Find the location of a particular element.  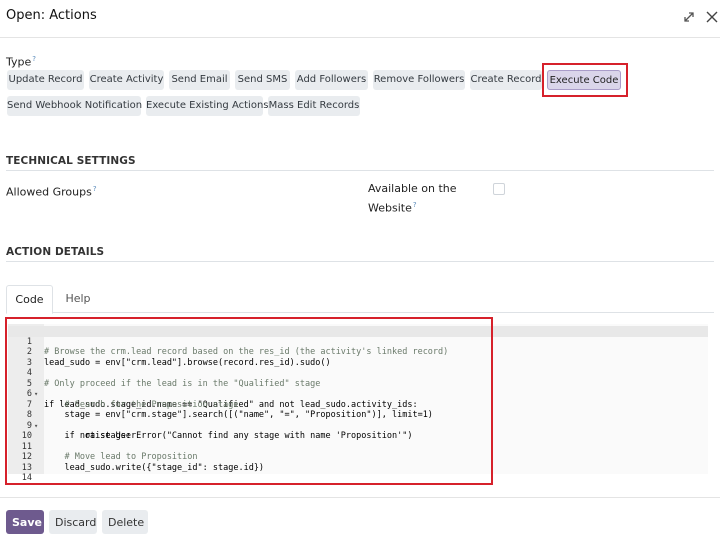

technical-divider is located at coordinates (360, 170).